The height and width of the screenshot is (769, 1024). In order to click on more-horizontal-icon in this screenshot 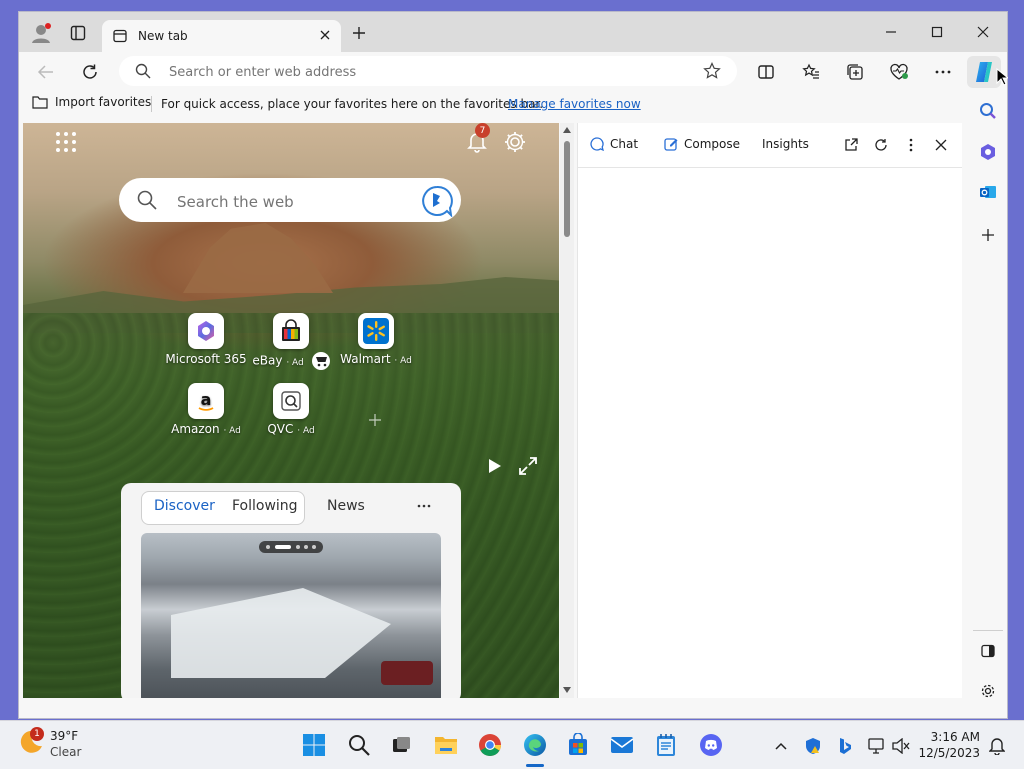, I will do `click(424, 506)`.